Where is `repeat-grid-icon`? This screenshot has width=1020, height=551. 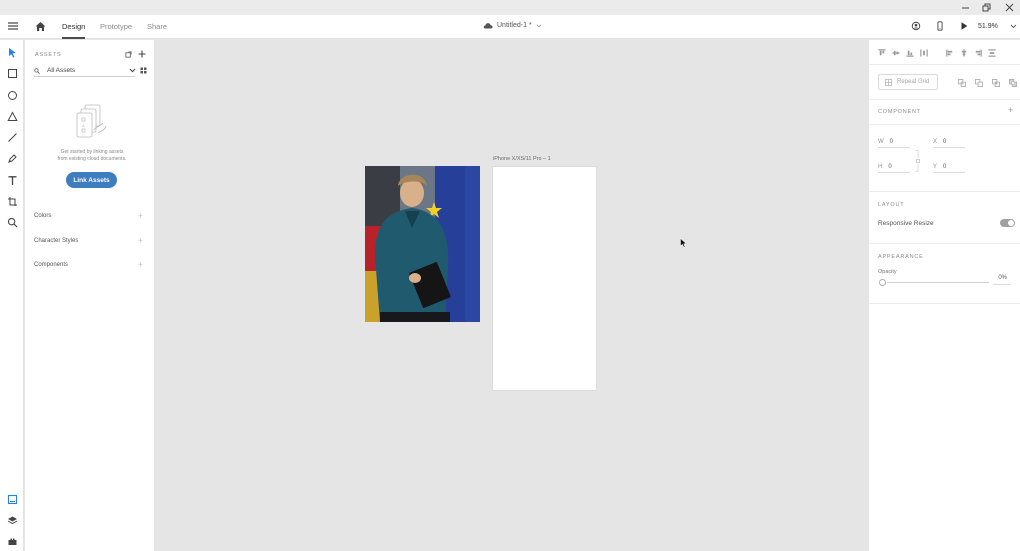
repeat-grid-icon is located at coordinates (888, 82).